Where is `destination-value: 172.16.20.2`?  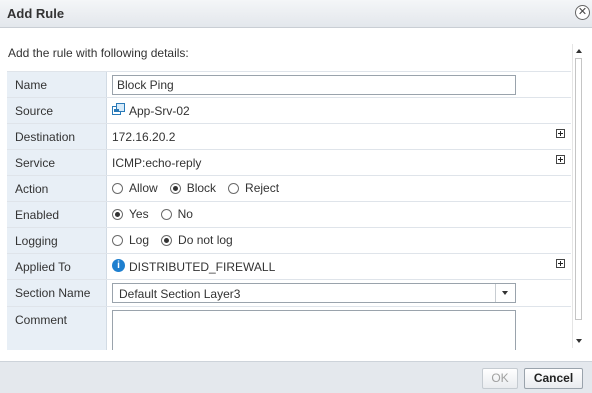
destination-value: 172.16.20.2 is located at coordinates (143, 137).